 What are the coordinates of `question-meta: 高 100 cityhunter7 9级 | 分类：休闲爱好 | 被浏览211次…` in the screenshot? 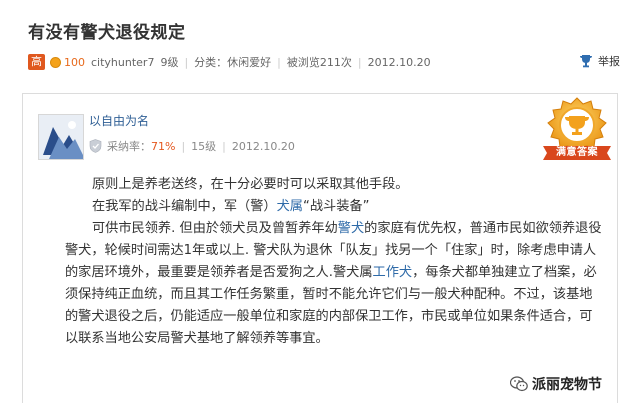 It's located at (229, 62).